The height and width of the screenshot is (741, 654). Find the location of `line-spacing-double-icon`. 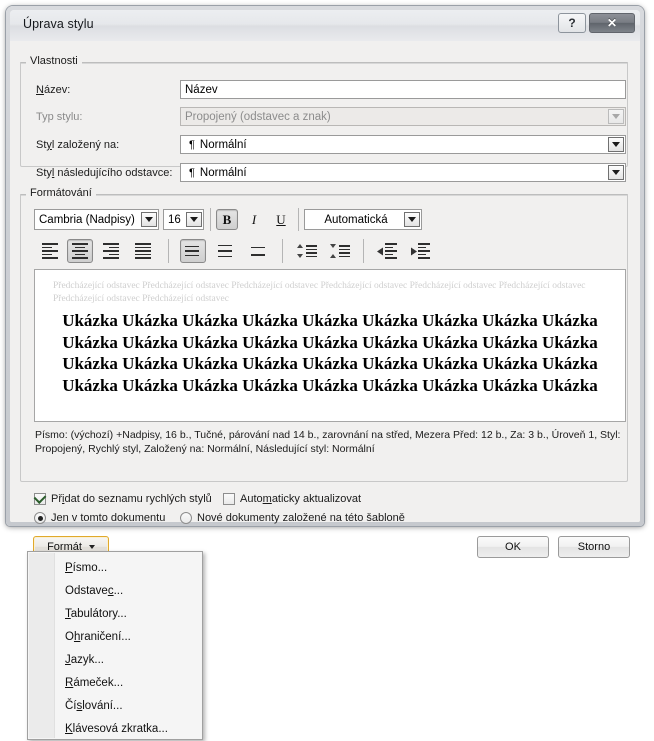

line-spacing-double-icon is located at coordinates (259, 251).